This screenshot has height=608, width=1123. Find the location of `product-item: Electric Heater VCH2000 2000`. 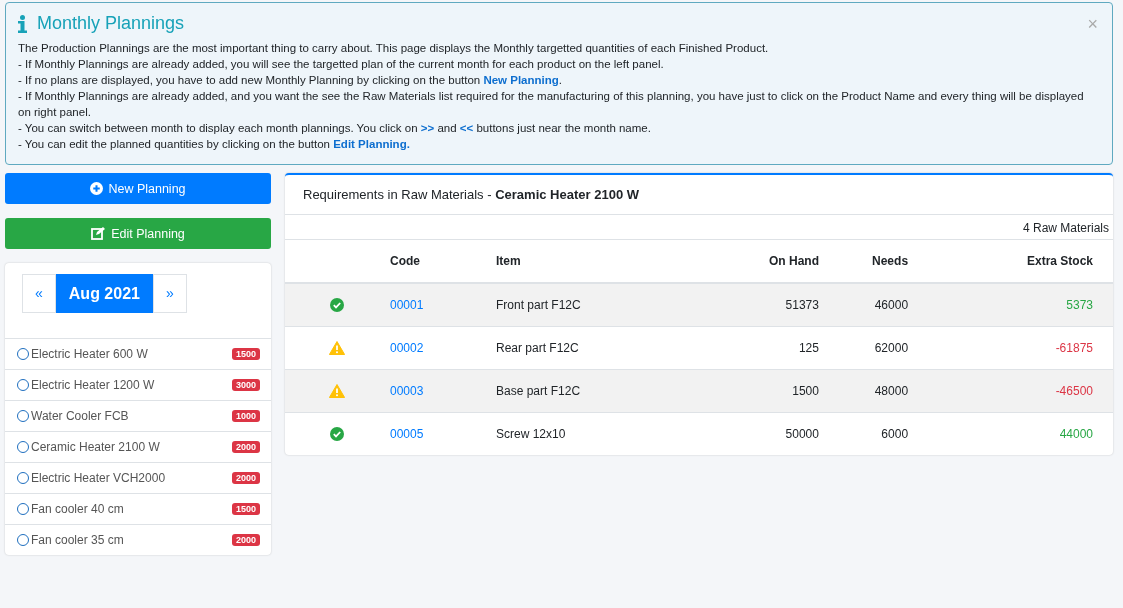

product-item: Electric Heater VCH2000 2000 is located at coordinates (138, 477).